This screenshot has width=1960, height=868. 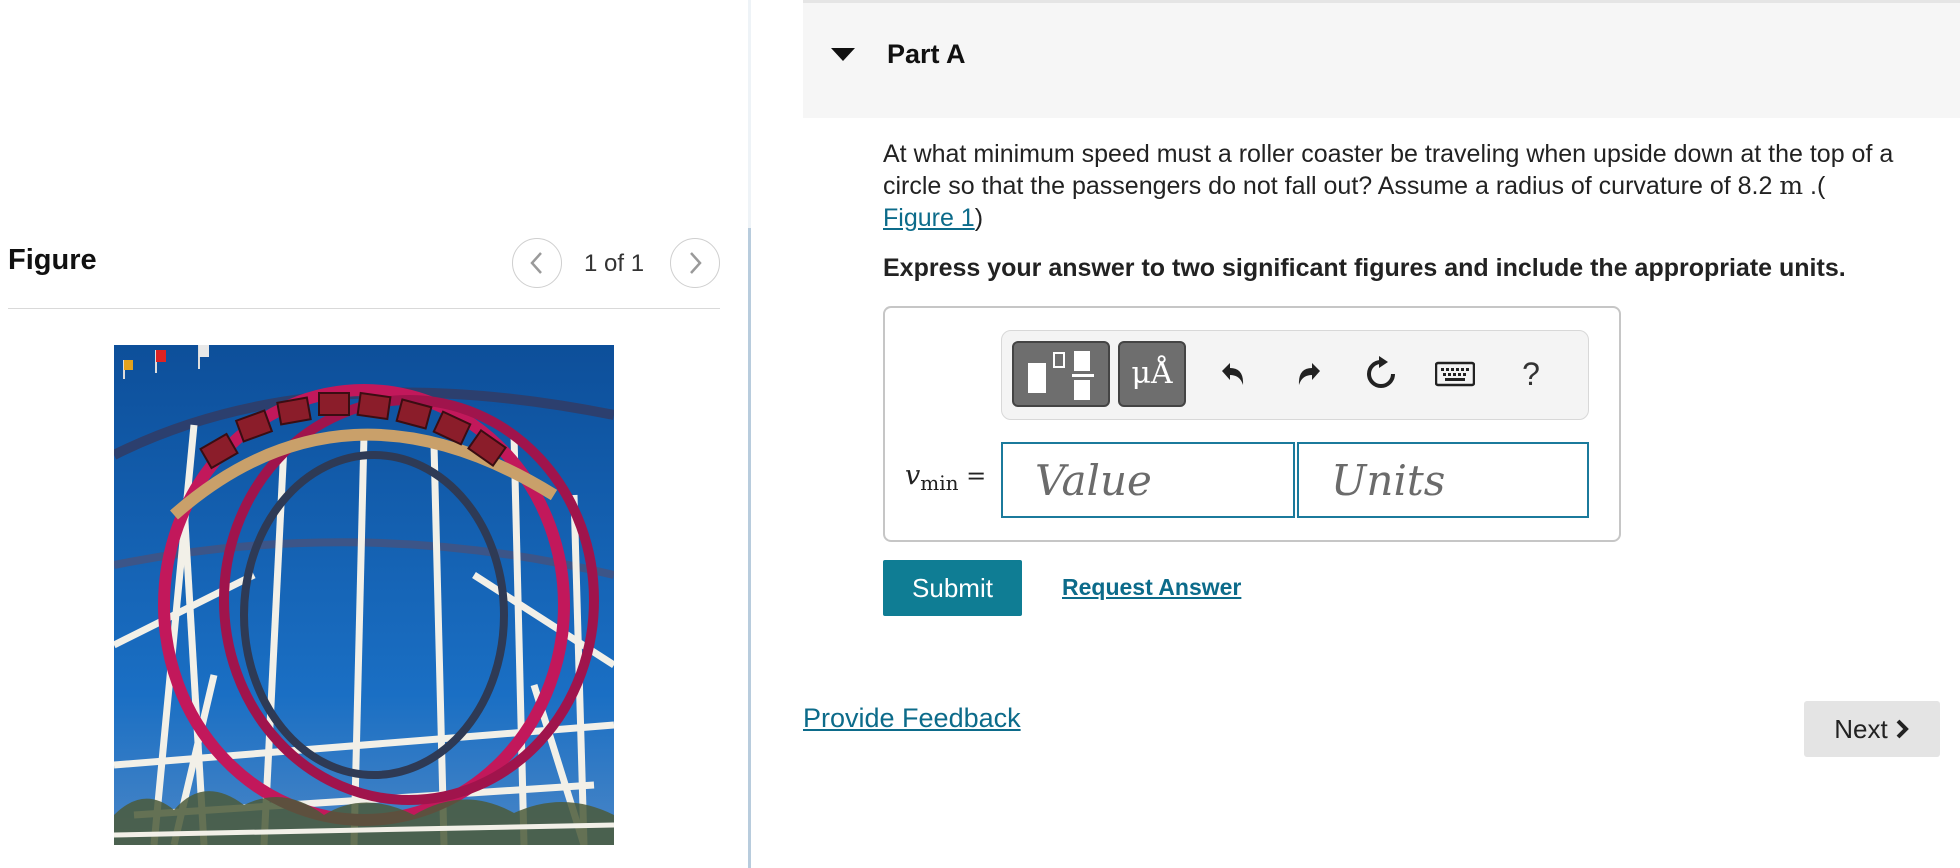 I want to click on figure-1-link: Figure 1, so click(x=929, y=218).